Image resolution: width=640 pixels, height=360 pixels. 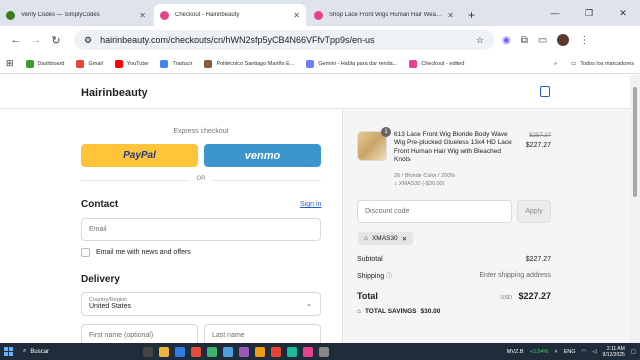 I want to click on gemini-icon, so click(x=310, y=63).